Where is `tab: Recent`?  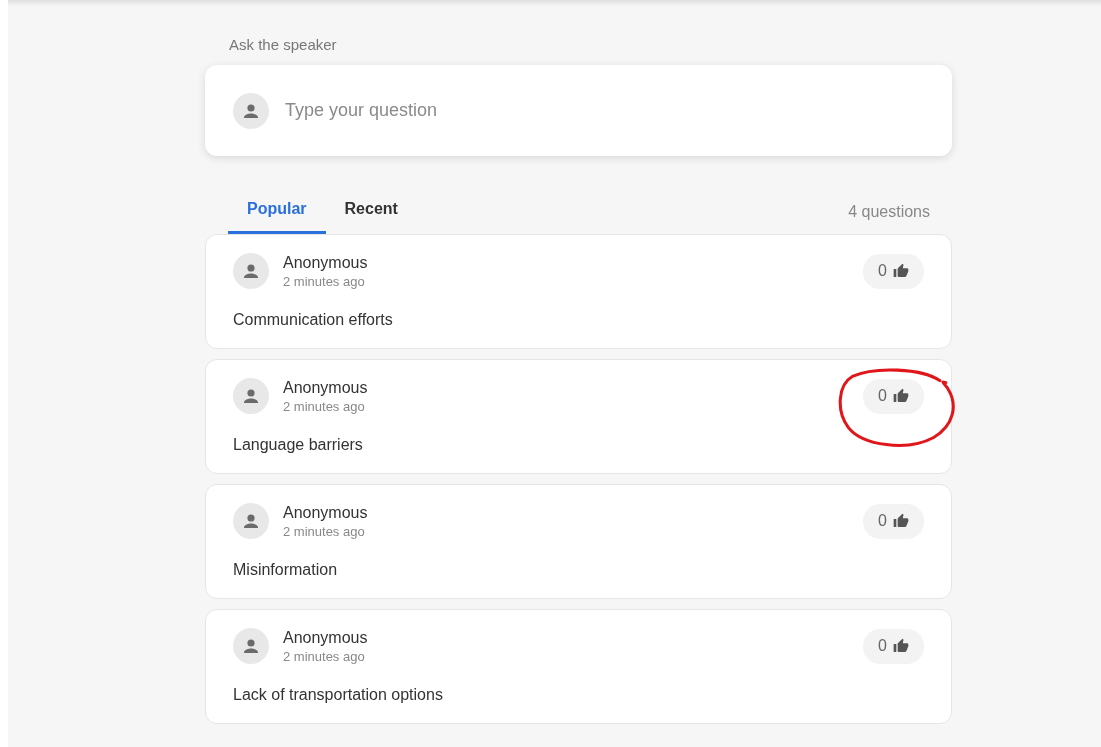
tab: Recent is located at coordinates (371, 212).